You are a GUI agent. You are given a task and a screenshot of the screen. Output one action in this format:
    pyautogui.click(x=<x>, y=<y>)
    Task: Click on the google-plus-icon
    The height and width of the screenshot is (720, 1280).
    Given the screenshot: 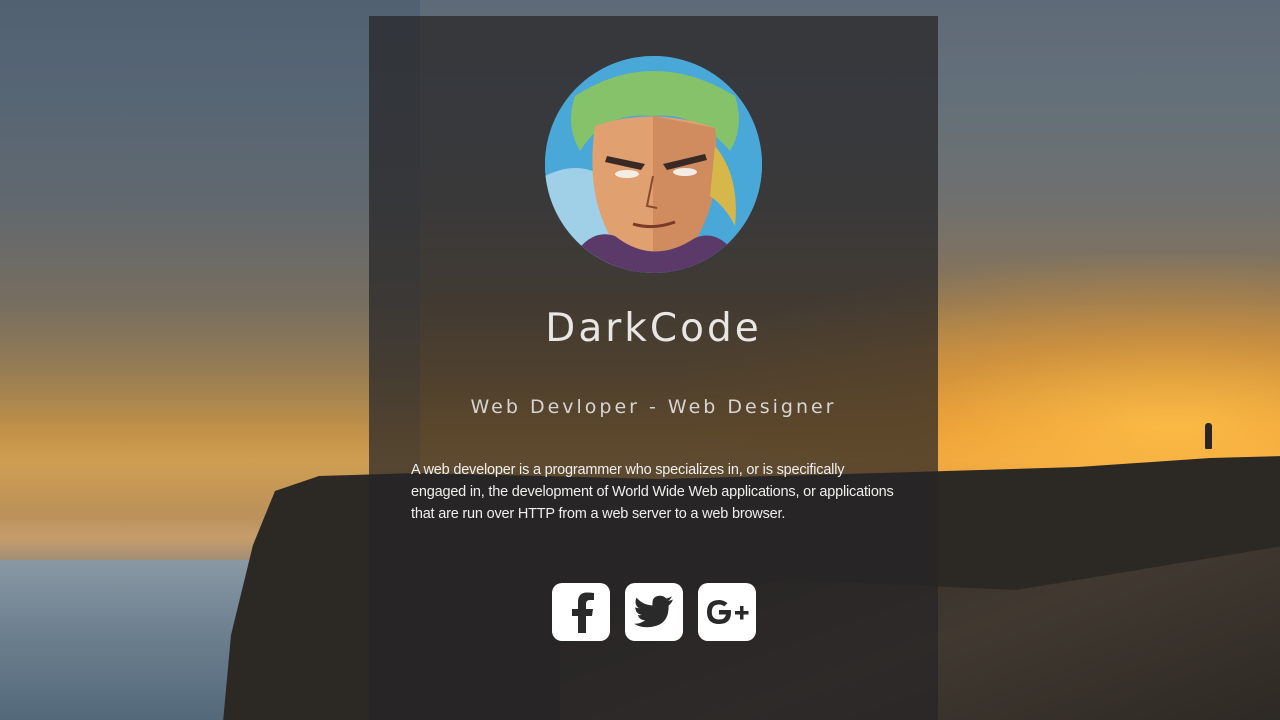 What is the action you would take?
    pyautogui.click(x=727, y=612)
    